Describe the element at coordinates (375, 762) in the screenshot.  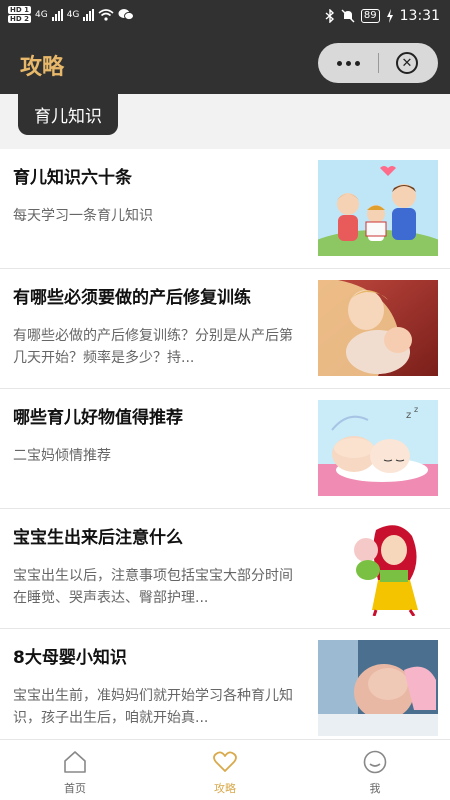
I see `smile-icon` at that location.